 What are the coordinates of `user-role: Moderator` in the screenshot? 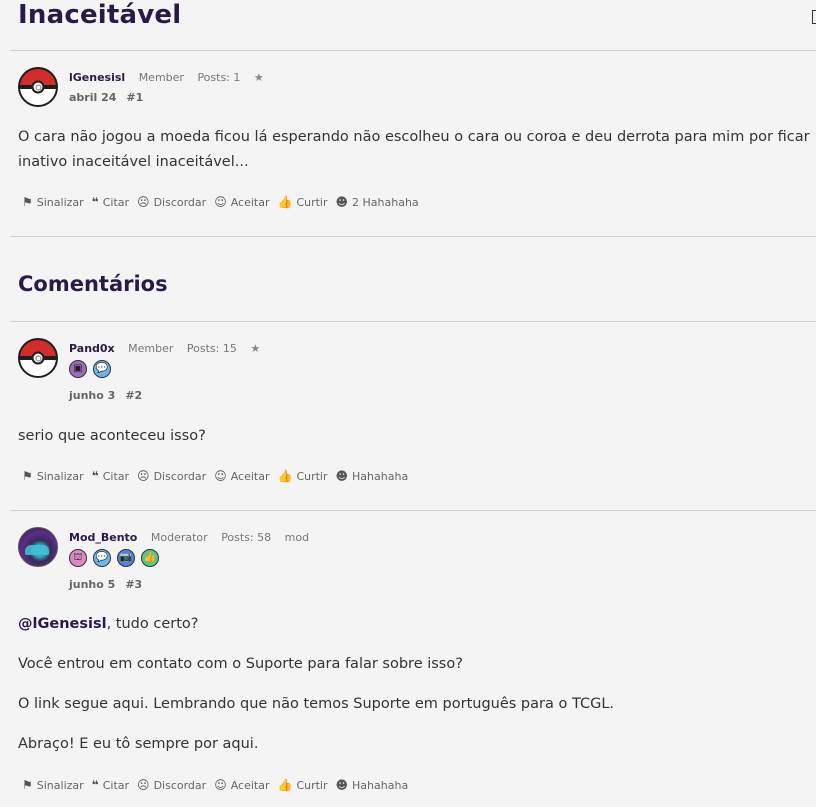 It's located at (179, 537).